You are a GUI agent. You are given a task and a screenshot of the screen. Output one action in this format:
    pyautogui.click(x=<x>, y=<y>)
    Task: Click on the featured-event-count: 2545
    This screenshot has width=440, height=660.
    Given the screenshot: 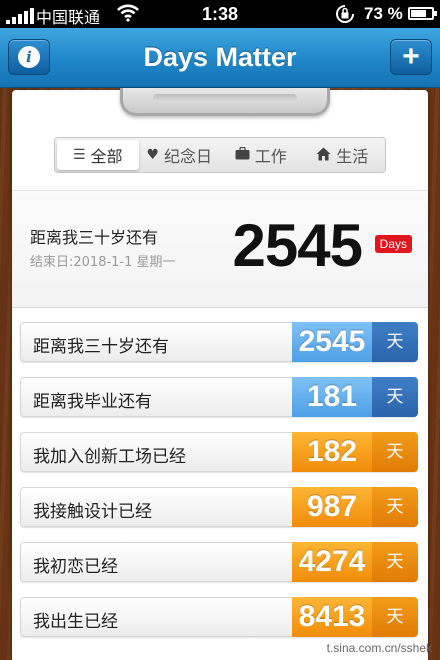 What is the action you would take?
    pyautogui.click(x=297, y=245)
    